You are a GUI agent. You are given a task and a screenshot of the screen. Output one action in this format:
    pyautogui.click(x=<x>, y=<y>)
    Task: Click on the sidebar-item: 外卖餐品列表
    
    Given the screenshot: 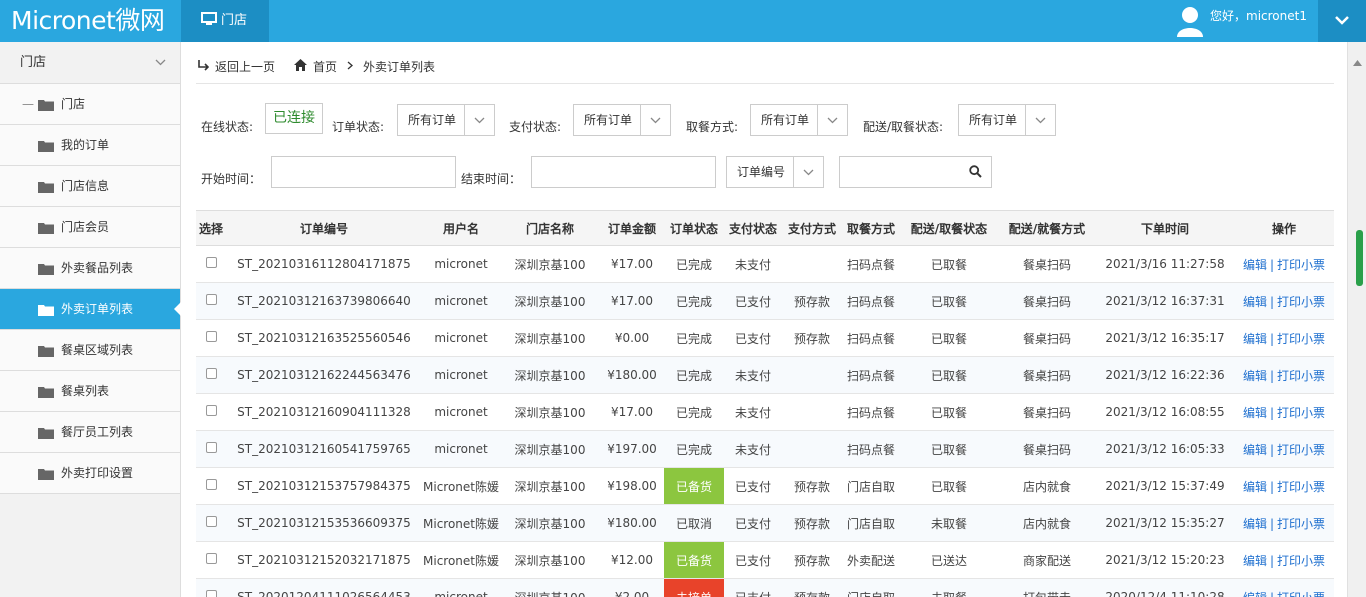 What is the action you would take?
    pyautogui.click(x=90, y=268)
    